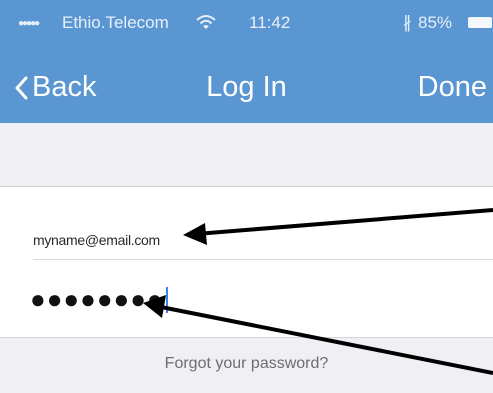  I want to click on wifi-icon, so click(206, 22).